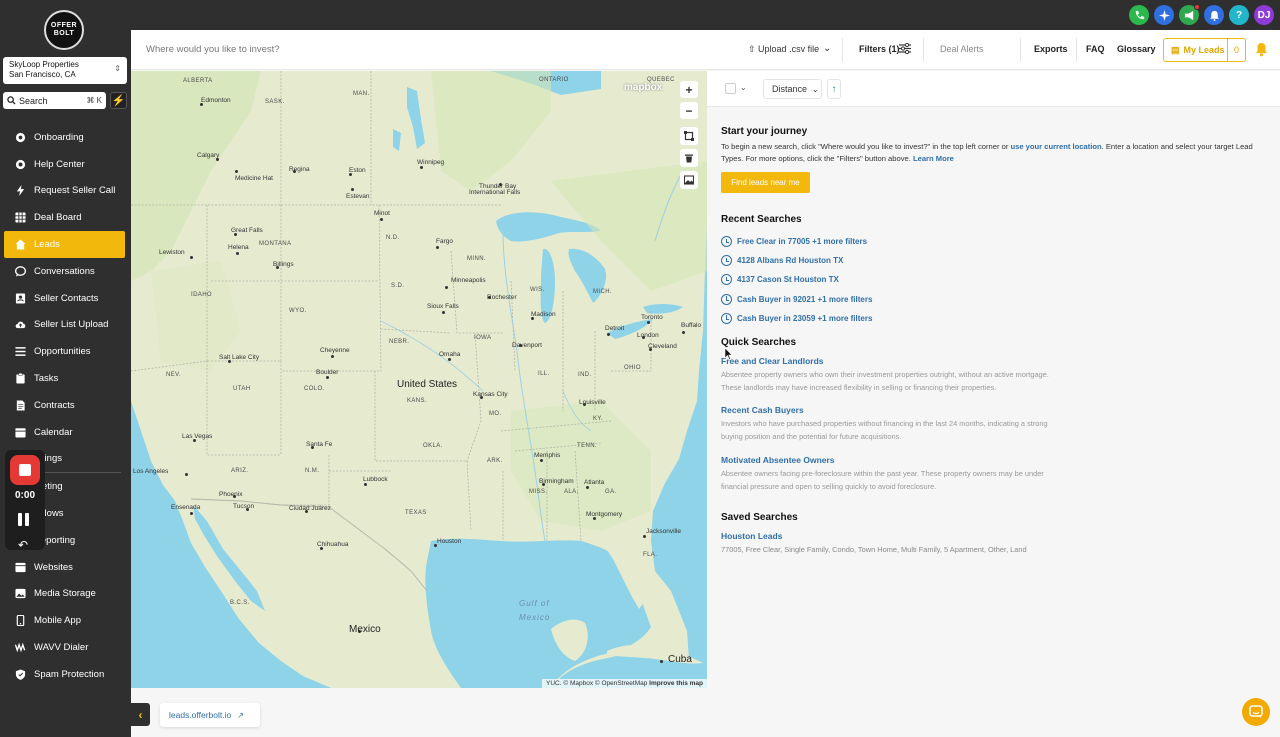 The width and height of the screenshot is (1280, 737). Describe the element at coordinates (1139, 15) in the screenshot. I see `phone-icon` at that location.